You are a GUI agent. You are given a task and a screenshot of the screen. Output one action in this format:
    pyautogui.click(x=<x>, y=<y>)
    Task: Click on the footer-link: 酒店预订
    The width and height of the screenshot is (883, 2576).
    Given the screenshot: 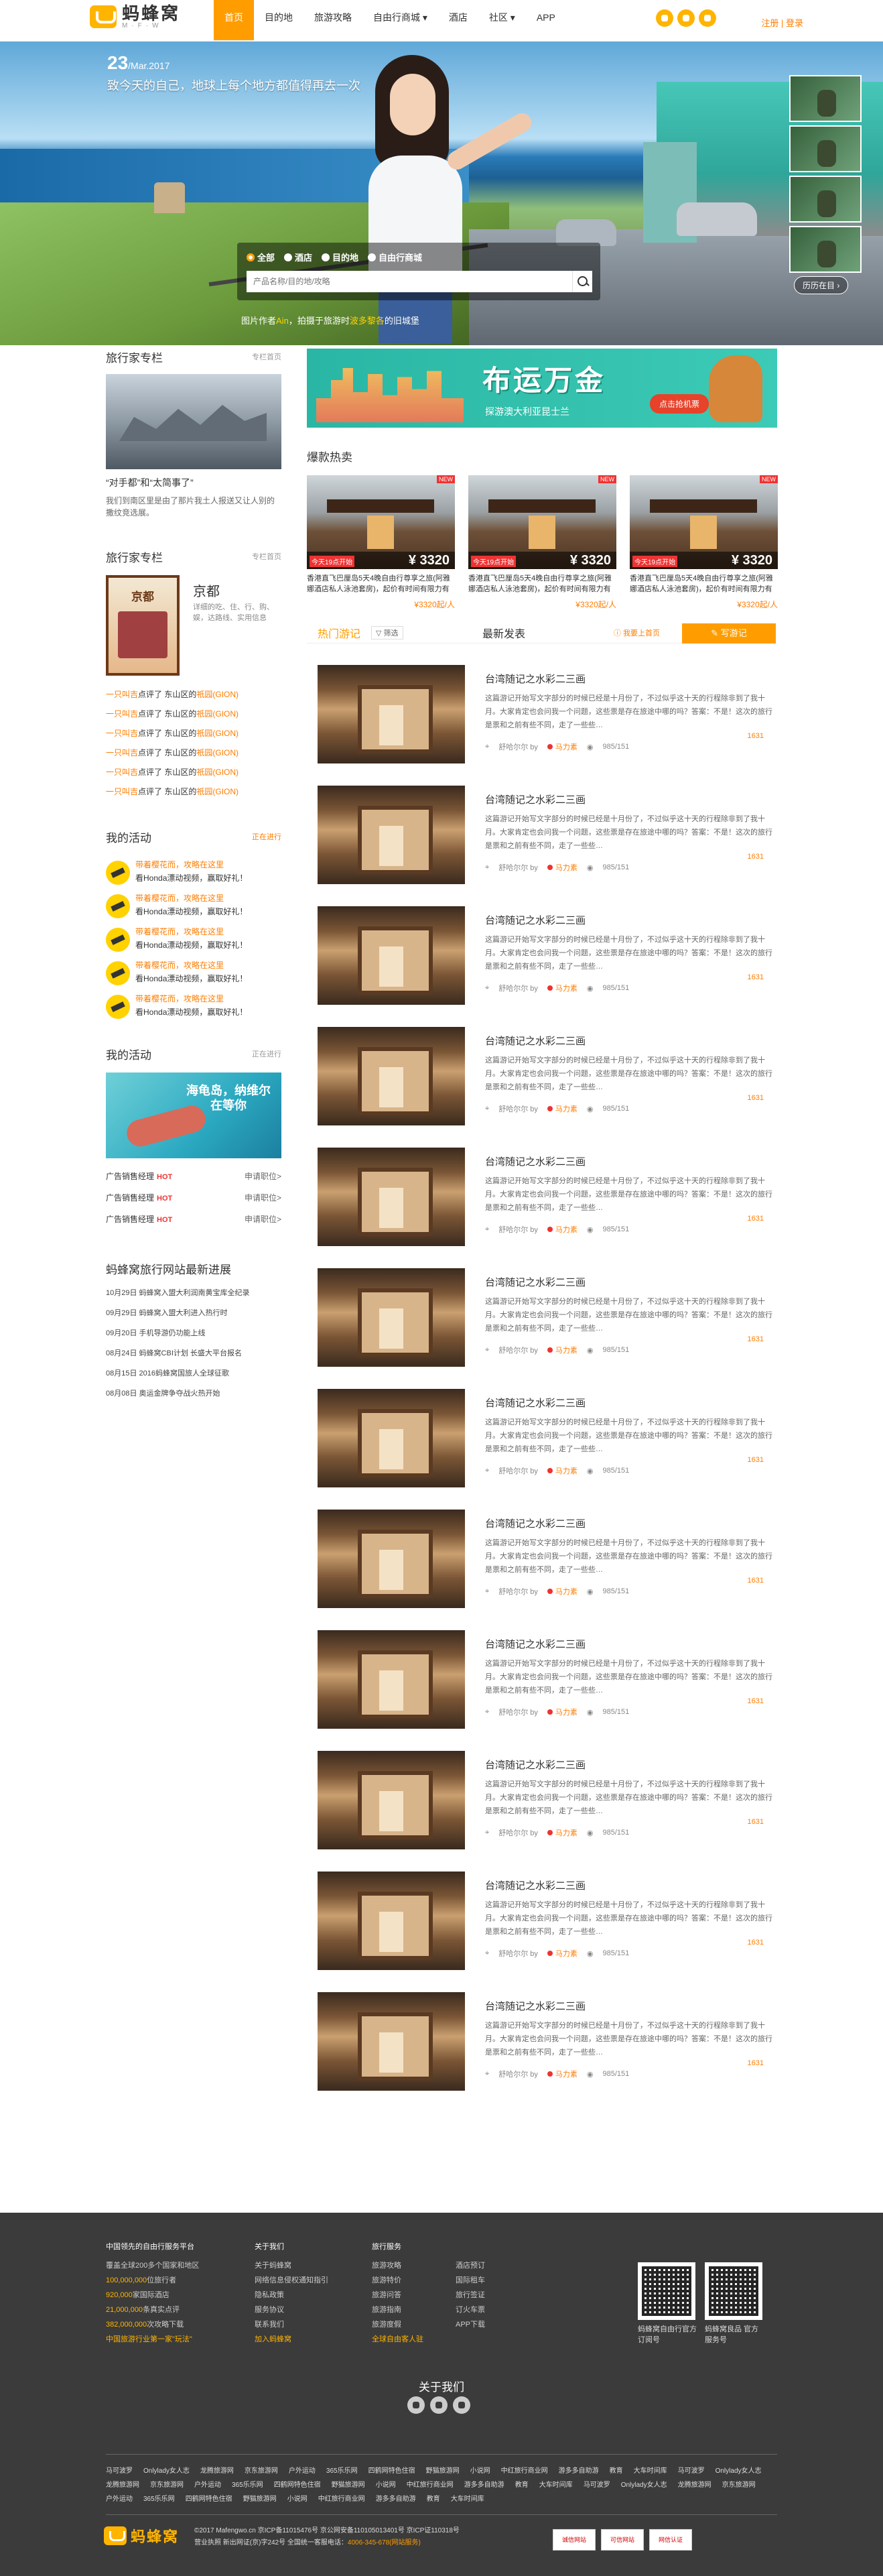 What is the action you would take?
    pyautogui.click(x=471, y=2265)
    